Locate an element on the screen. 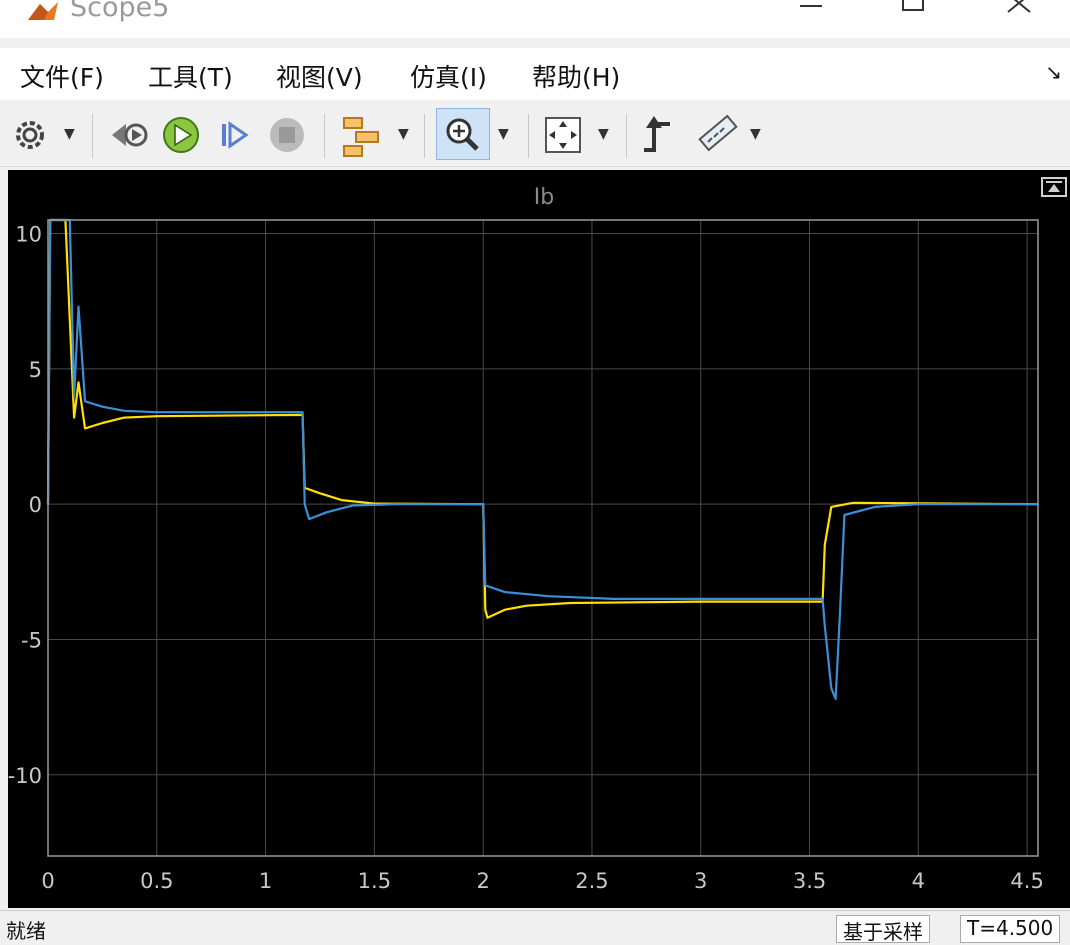  settings-dropdown-icon: ▼ is located at coordinates (69, 134).